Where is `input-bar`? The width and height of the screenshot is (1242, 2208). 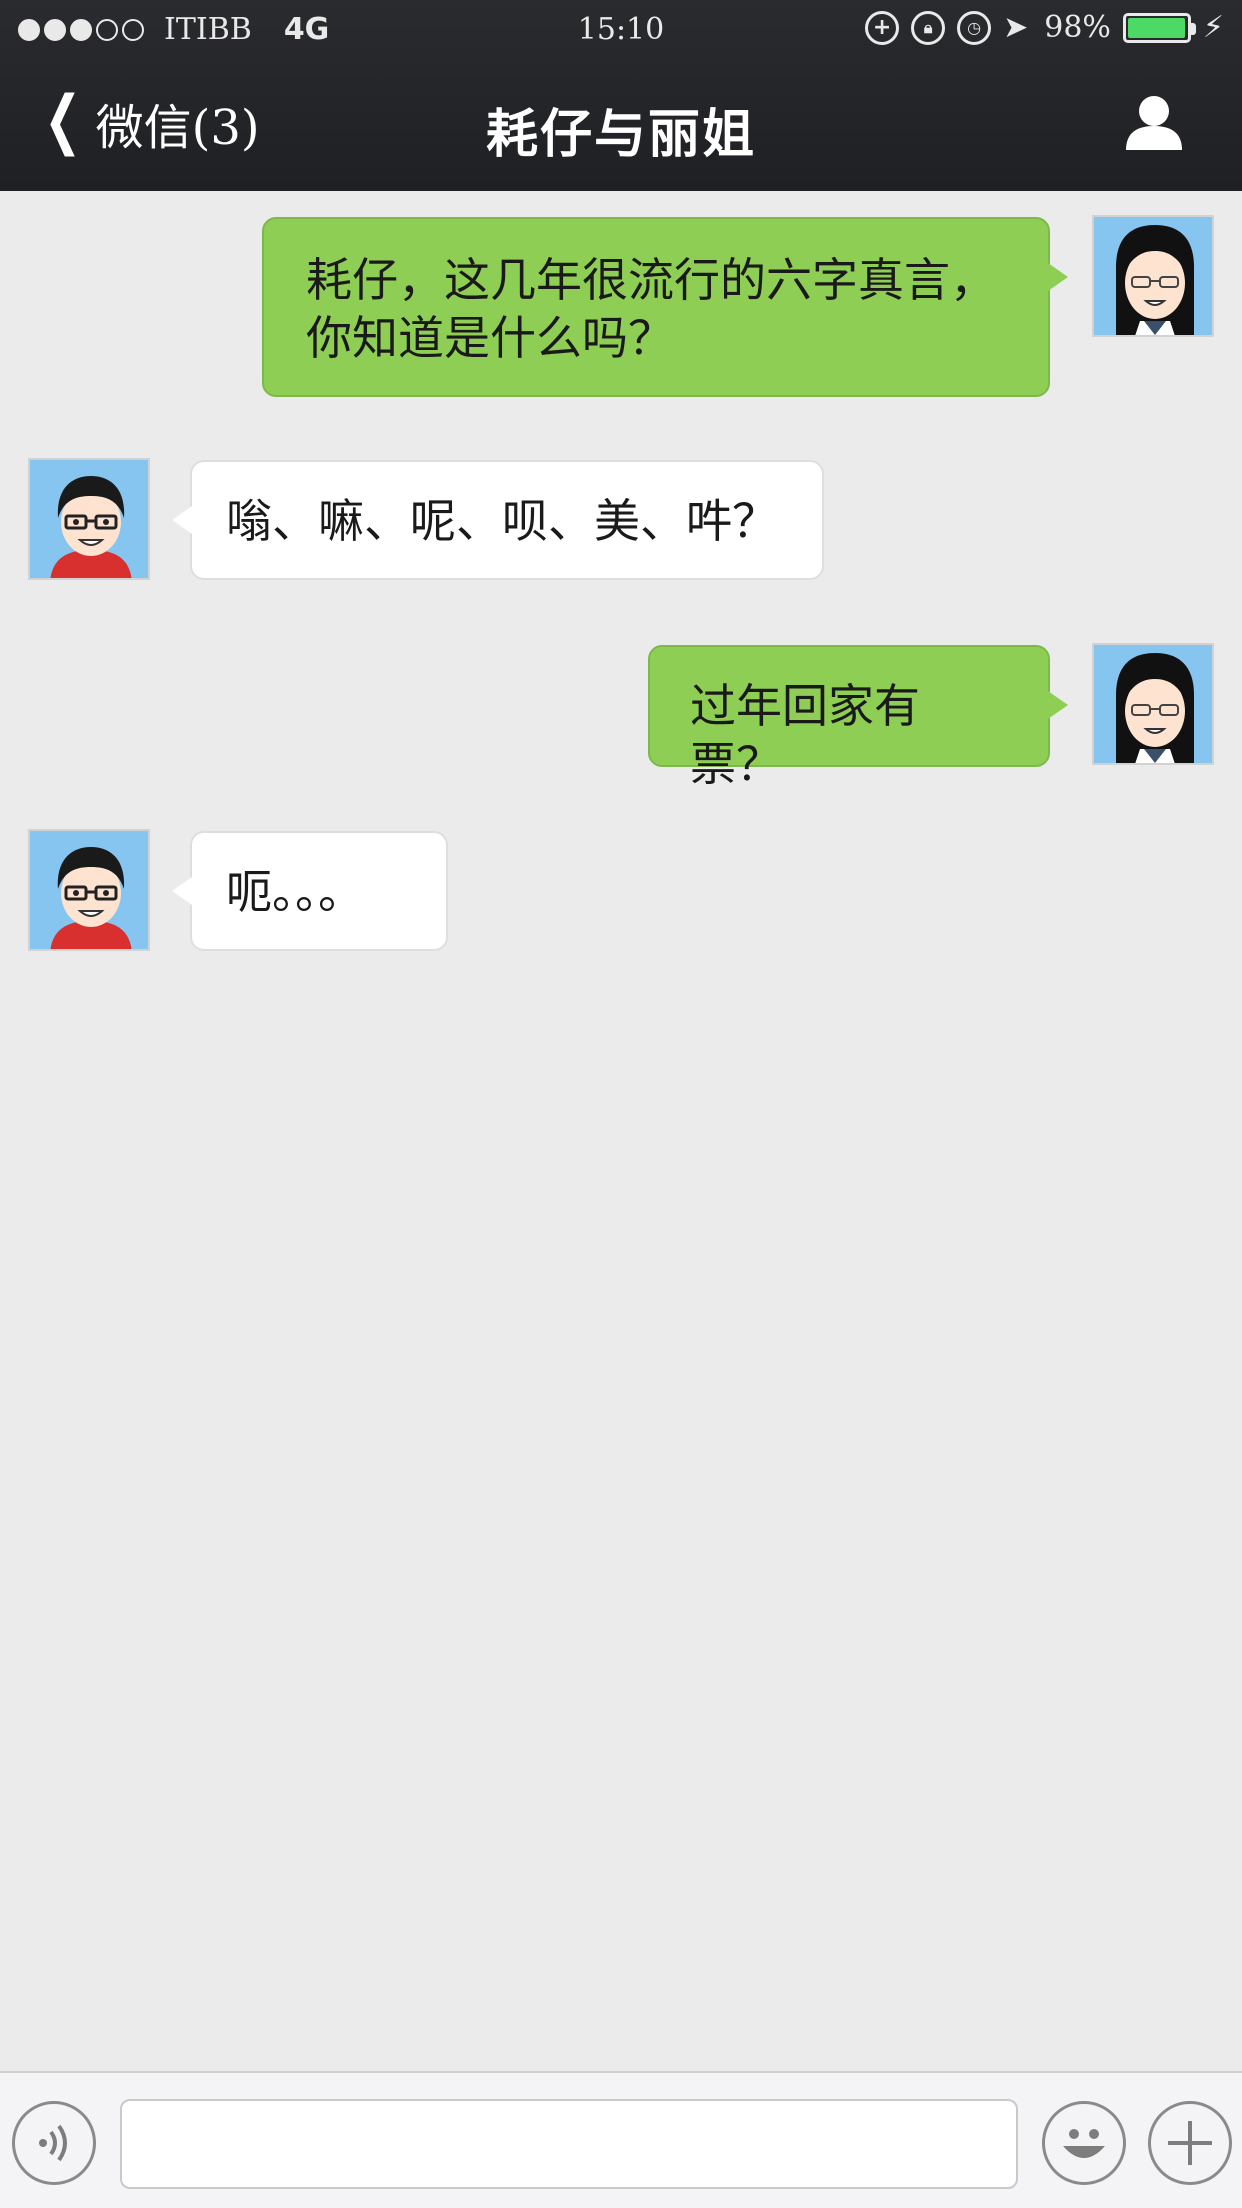 input-bar is located at coordinates (621, 2139).